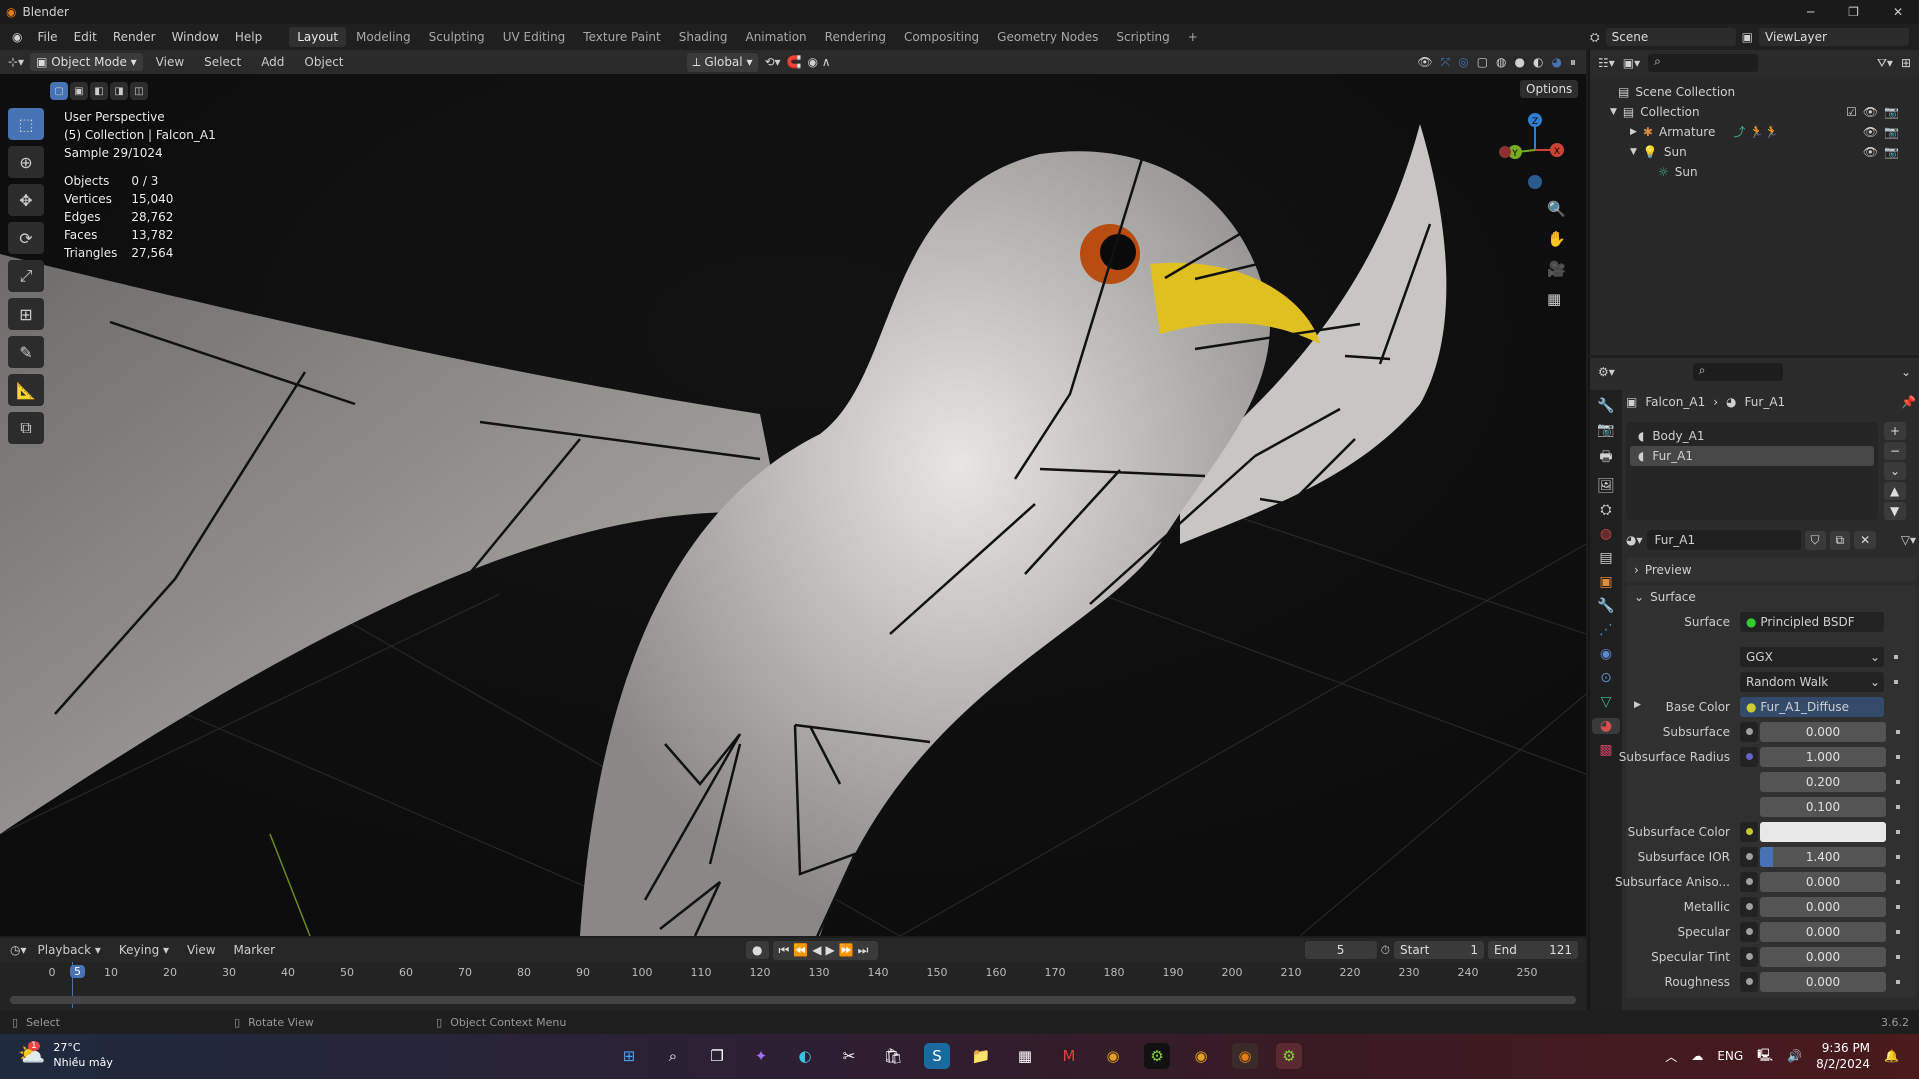 Image resolution: width=1919 pixels, height=1079 pixels. What do you see at coordinates (323, 62) in the screenshot?
I see `menu-object: Object` at bounding box center [323, 62].